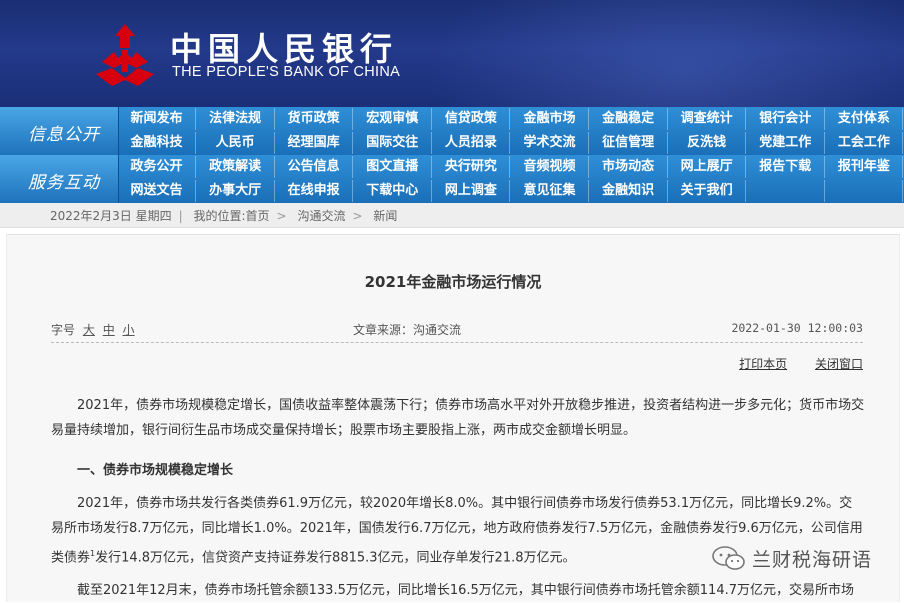 Image resolution: width=904 pixels, height=603 pixels. Describe the element at coordinates (314, 143) in the screenshot. I see `nav-item: 经理国库` at that location.